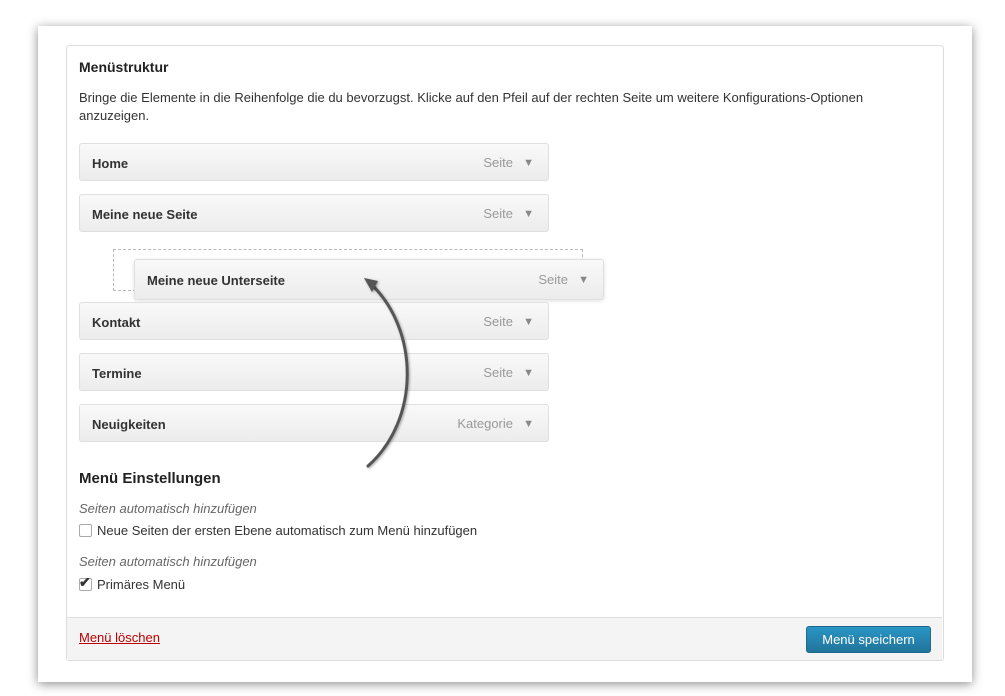 The height and width of the screenshot is (696, 1005). I want to click on check-icon: ✔, so click(85, 582).